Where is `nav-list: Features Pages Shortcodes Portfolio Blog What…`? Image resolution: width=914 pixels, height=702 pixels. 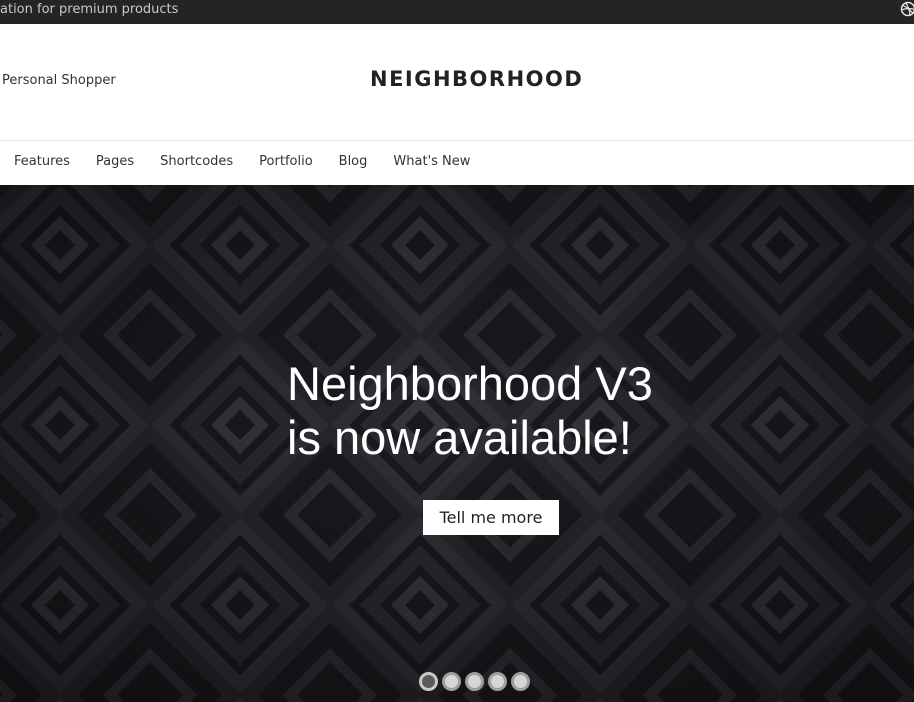 nav-list: Features Pages Shortcodes Portfolio Blog What… is located at coordinates (255, 161).